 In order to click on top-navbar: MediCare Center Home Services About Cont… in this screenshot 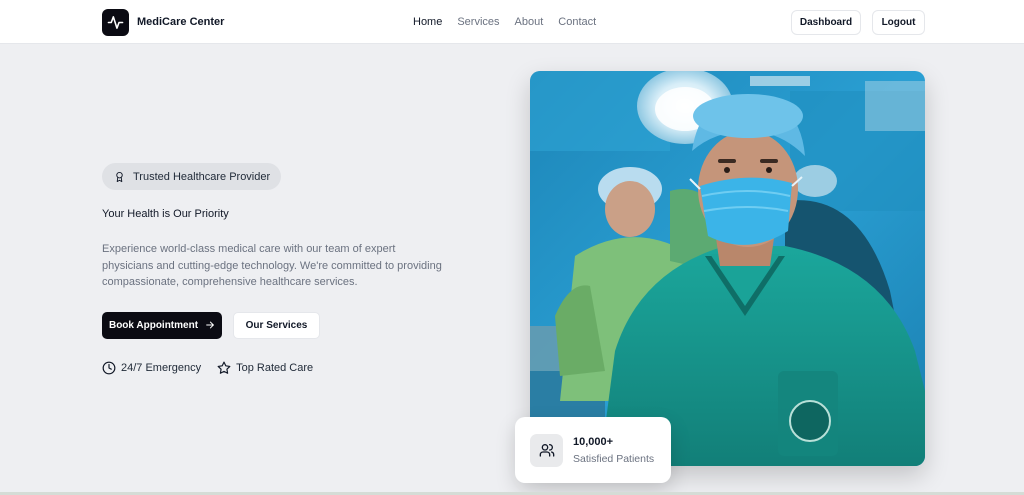, I will do `click(512, 22)`.